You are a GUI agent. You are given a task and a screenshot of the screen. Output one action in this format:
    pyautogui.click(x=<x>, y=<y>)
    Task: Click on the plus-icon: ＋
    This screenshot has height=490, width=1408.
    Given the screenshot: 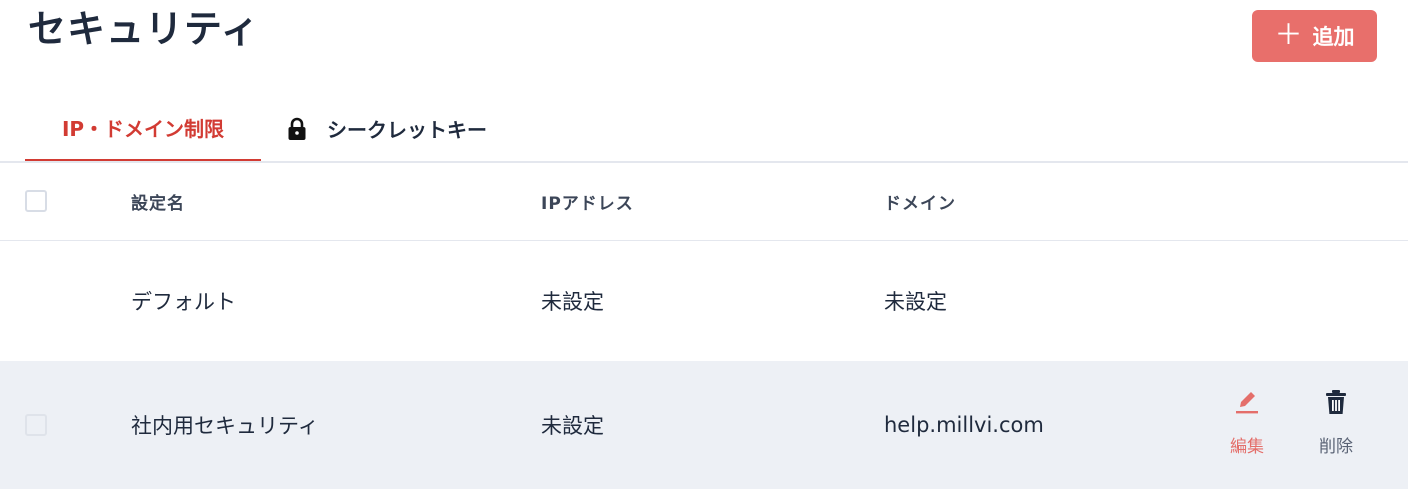 What is the action you would take?
    pyautogui.click(x=1288, y=34)
    